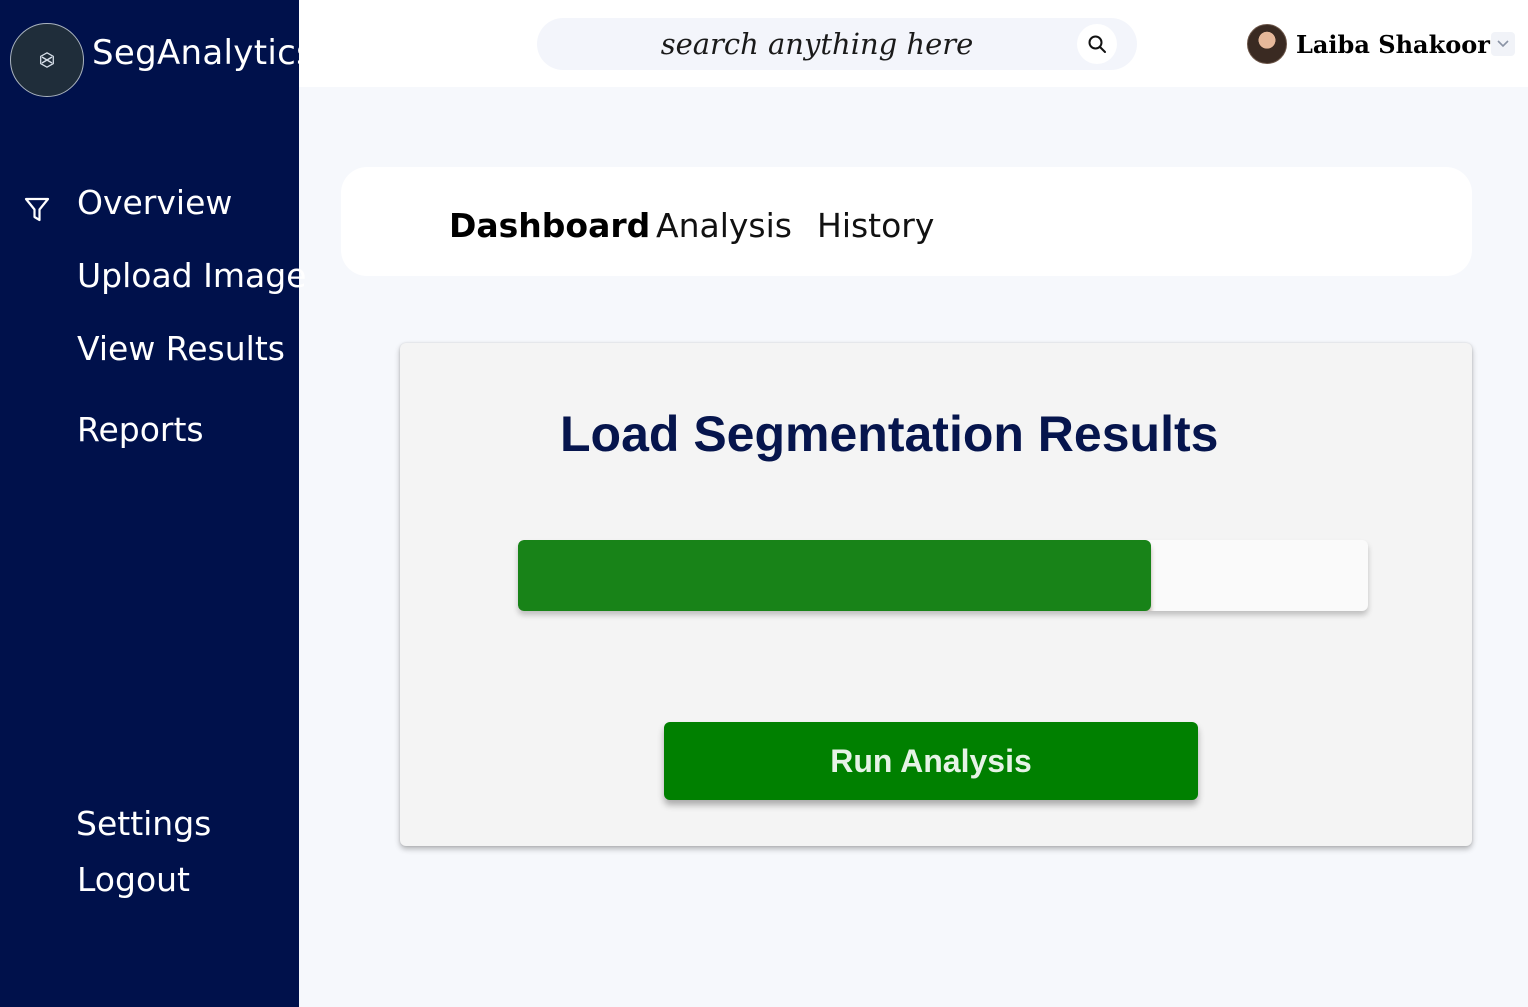  What do you see at coordinates (931, 761) in the screenshot?
I see `run-analysis-button: Run Analysis` at bounding box center [931, 761].